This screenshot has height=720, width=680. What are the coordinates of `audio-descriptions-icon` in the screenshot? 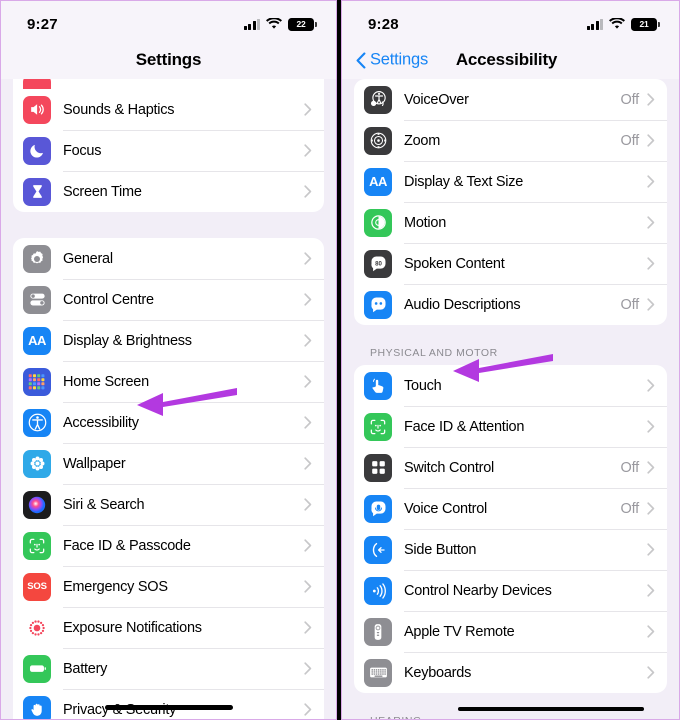 It's located at (378, 304).